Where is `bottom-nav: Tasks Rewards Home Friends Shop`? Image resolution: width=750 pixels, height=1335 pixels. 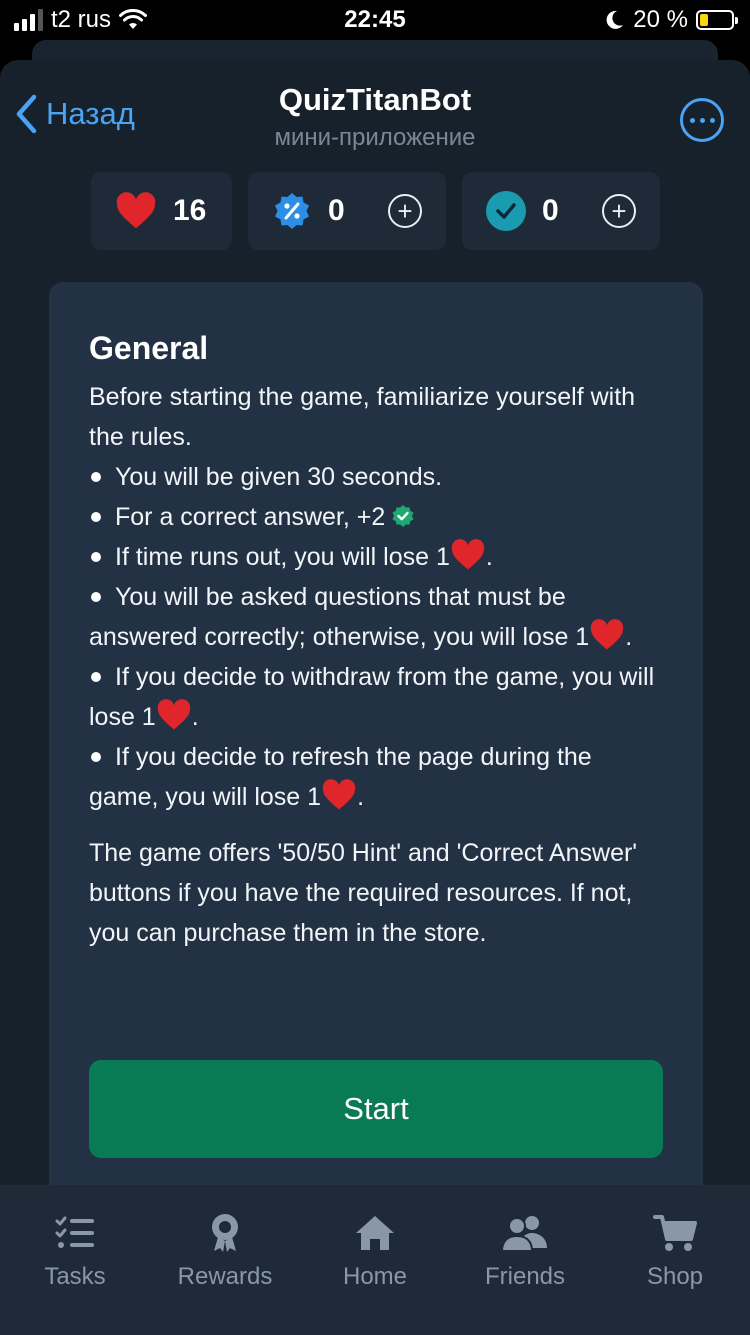
bottom-nav: Tasks Rewards Home Friends Shop is located at coordinates (375, 1260).